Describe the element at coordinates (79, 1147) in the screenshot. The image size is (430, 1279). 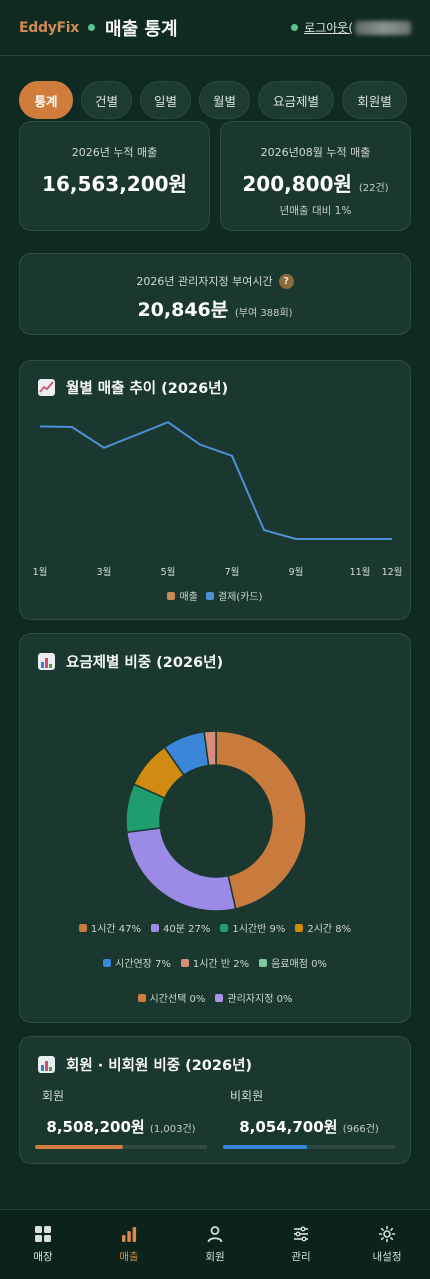
I see `member-ratio-fill` at that location.